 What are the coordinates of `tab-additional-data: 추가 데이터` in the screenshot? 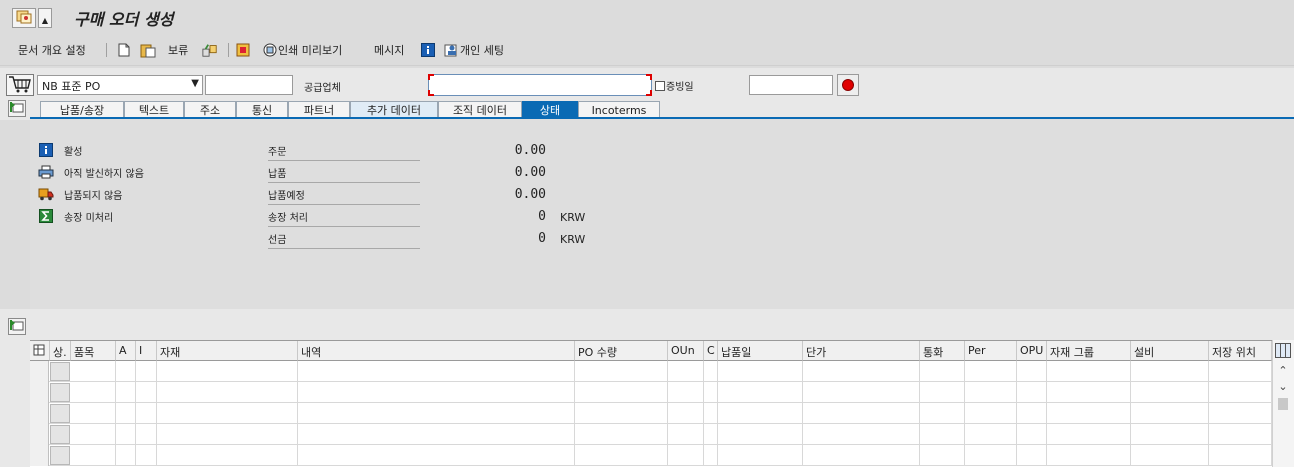 It's located at (394, 109).